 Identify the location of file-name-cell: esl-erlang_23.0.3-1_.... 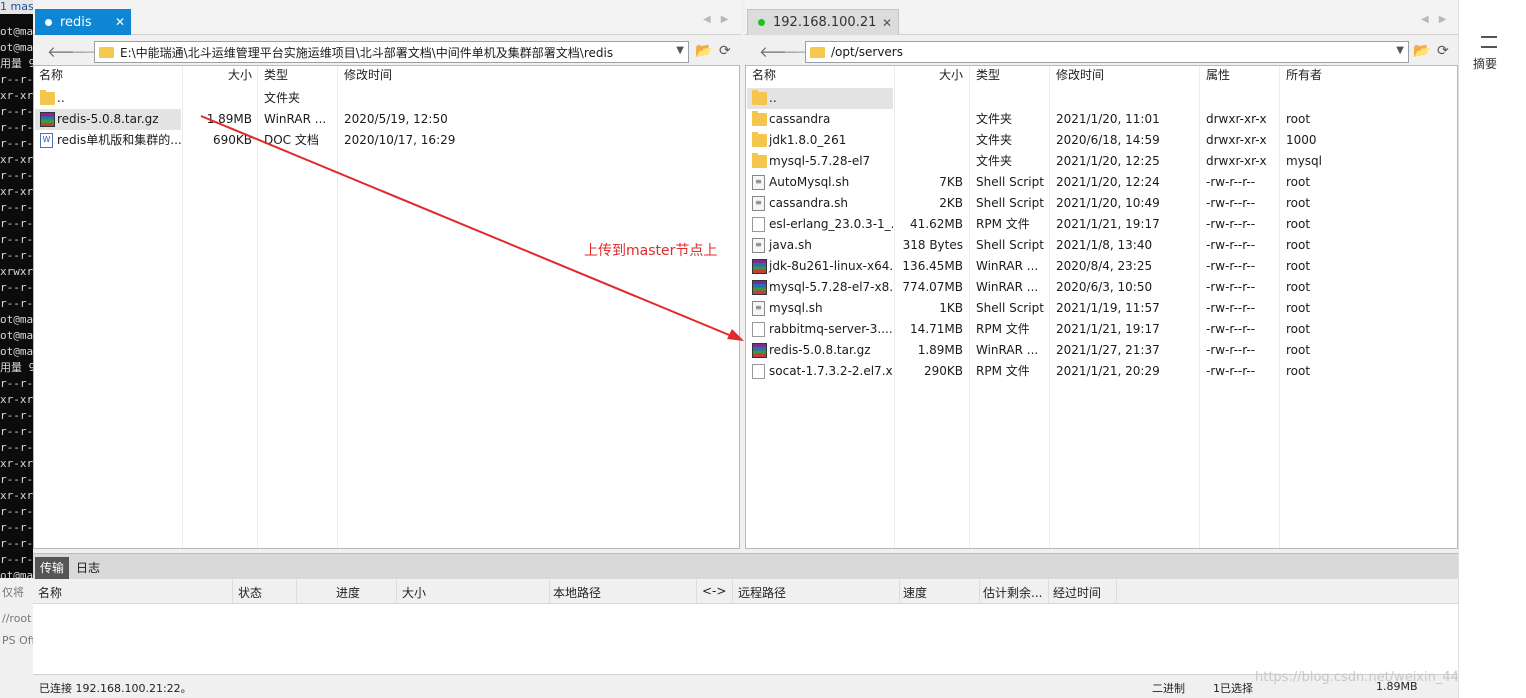
(820, 224).